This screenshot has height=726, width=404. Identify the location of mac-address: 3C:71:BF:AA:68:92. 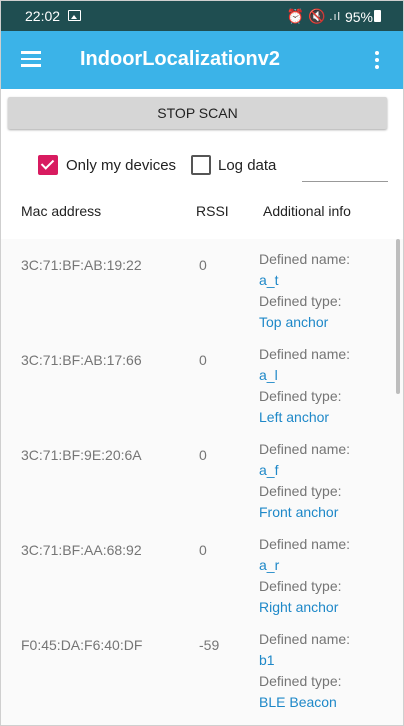
(81, 550).